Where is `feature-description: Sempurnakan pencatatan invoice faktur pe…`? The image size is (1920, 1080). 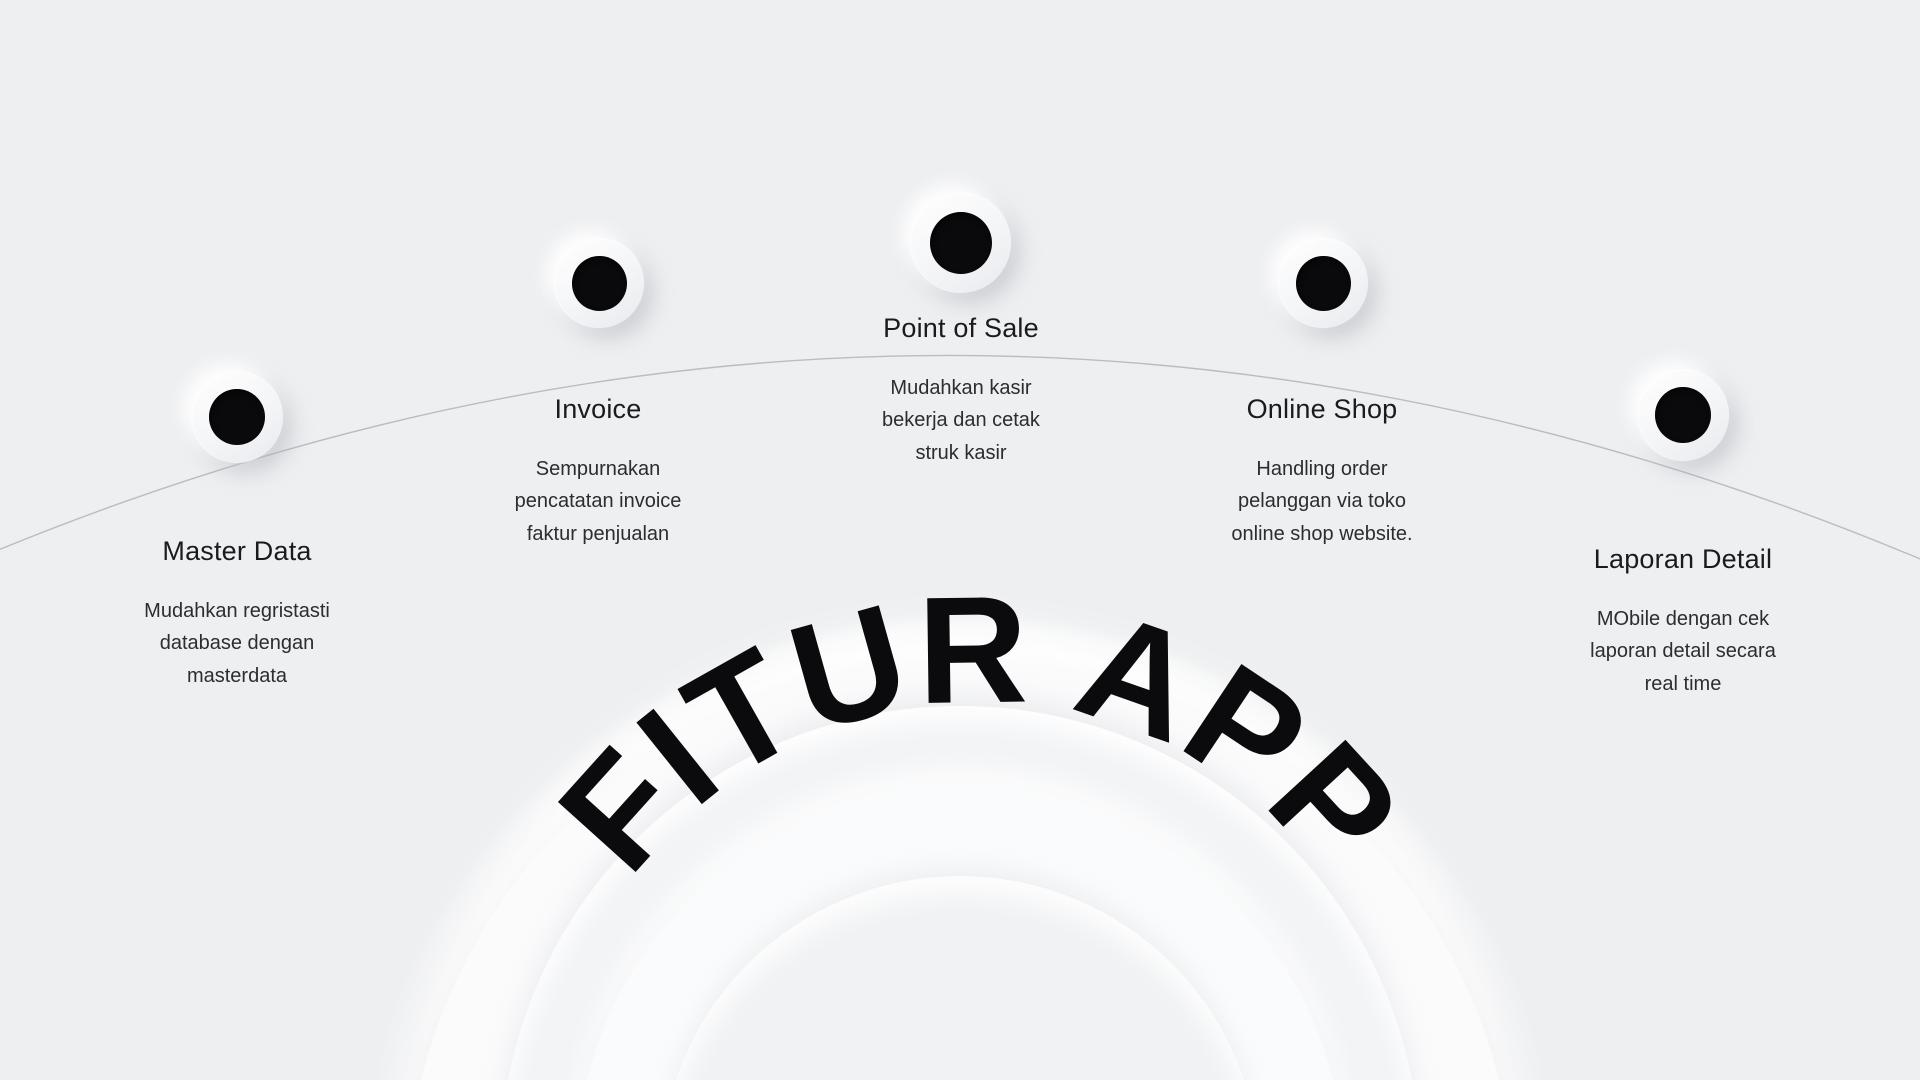 feature-description: Sempurnakan pencatatan invoice faktur pe… is located at coordinates (598, 501).